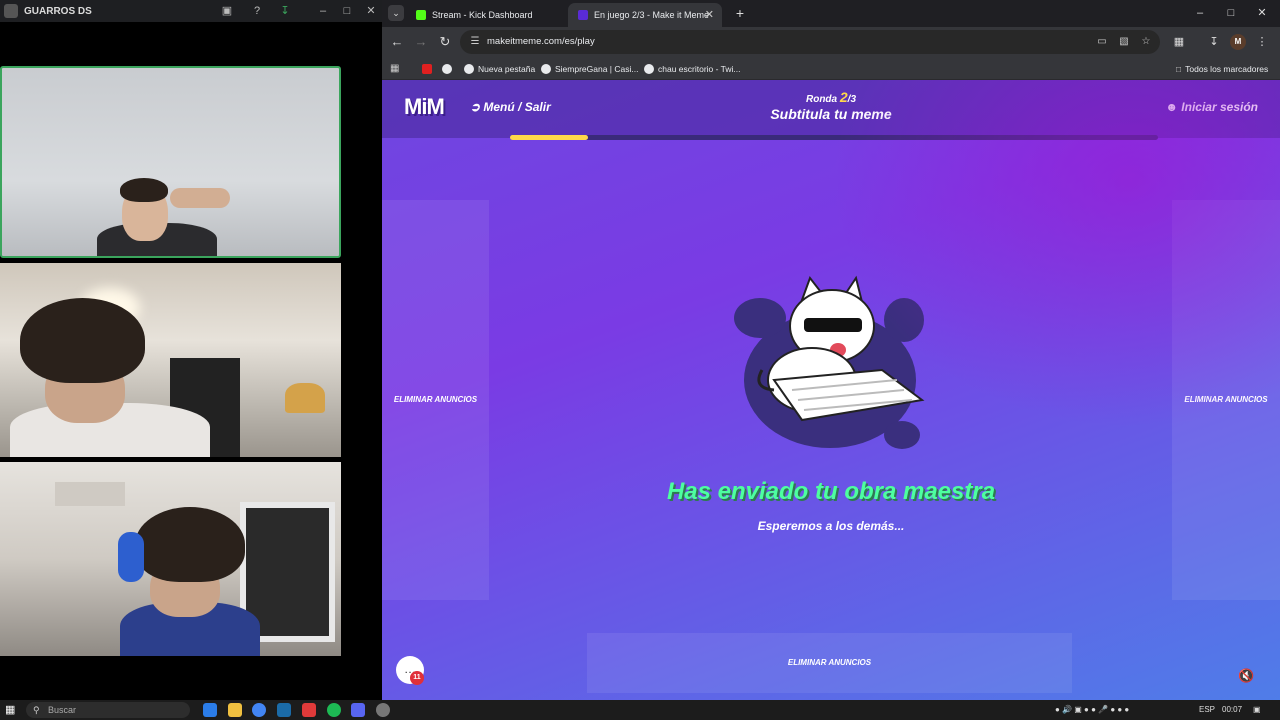 The height and width of the screenshot is (720, 1280). What do you see at coordinates (1173, 107) in the screenshot?
I see `user-icon: ☻` at bounding box center [1173, 107].